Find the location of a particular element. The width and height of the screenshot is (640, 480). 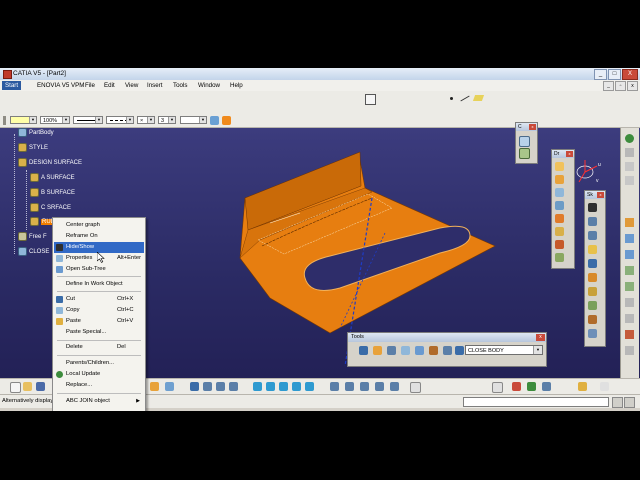

save-icon is located at coordinates (40, 386).